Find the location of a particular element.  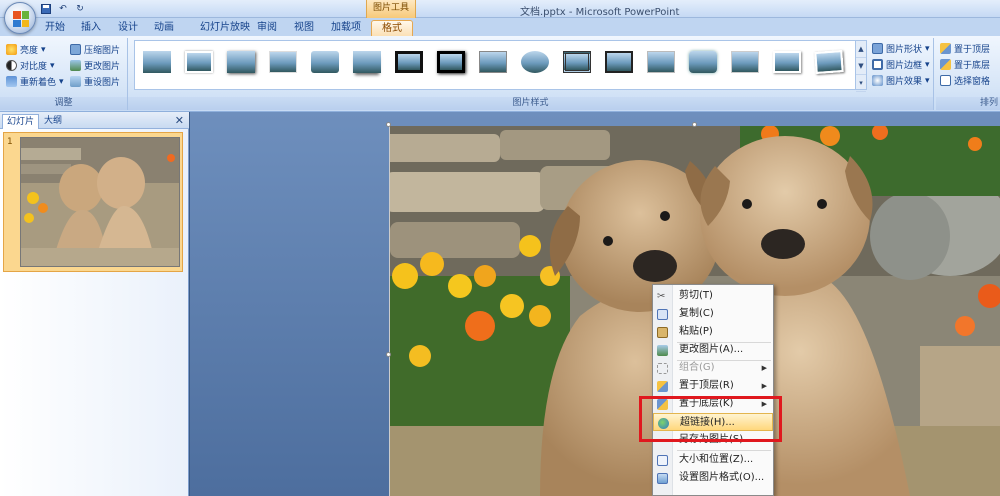

send-to-back-button: 置于底层 is located at coordinates (965, 64).